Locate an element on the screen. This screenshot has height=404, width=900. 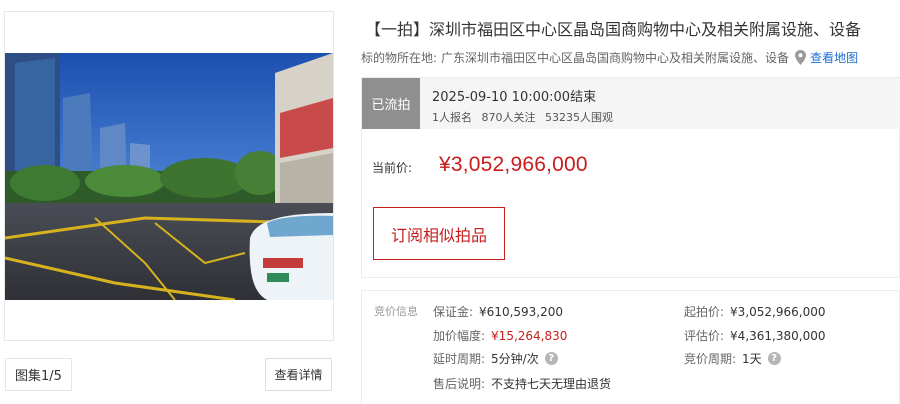
current-price-value: ¥3,052,966,000 is located at coordinates (513, 164).